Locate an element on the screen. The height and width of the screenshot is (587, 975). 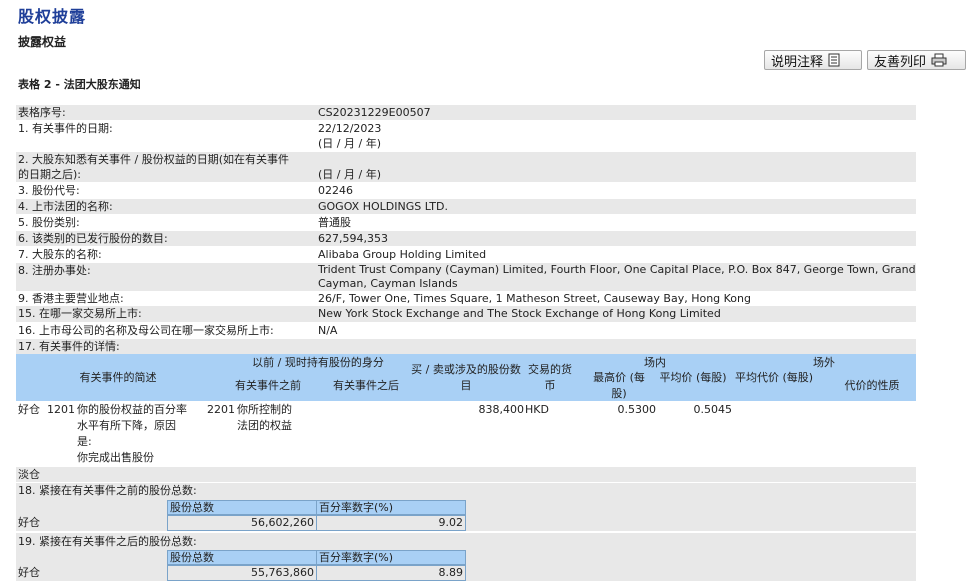
event-desc-line: 水平有所下降，原因 is located at coordinates (126, 425).